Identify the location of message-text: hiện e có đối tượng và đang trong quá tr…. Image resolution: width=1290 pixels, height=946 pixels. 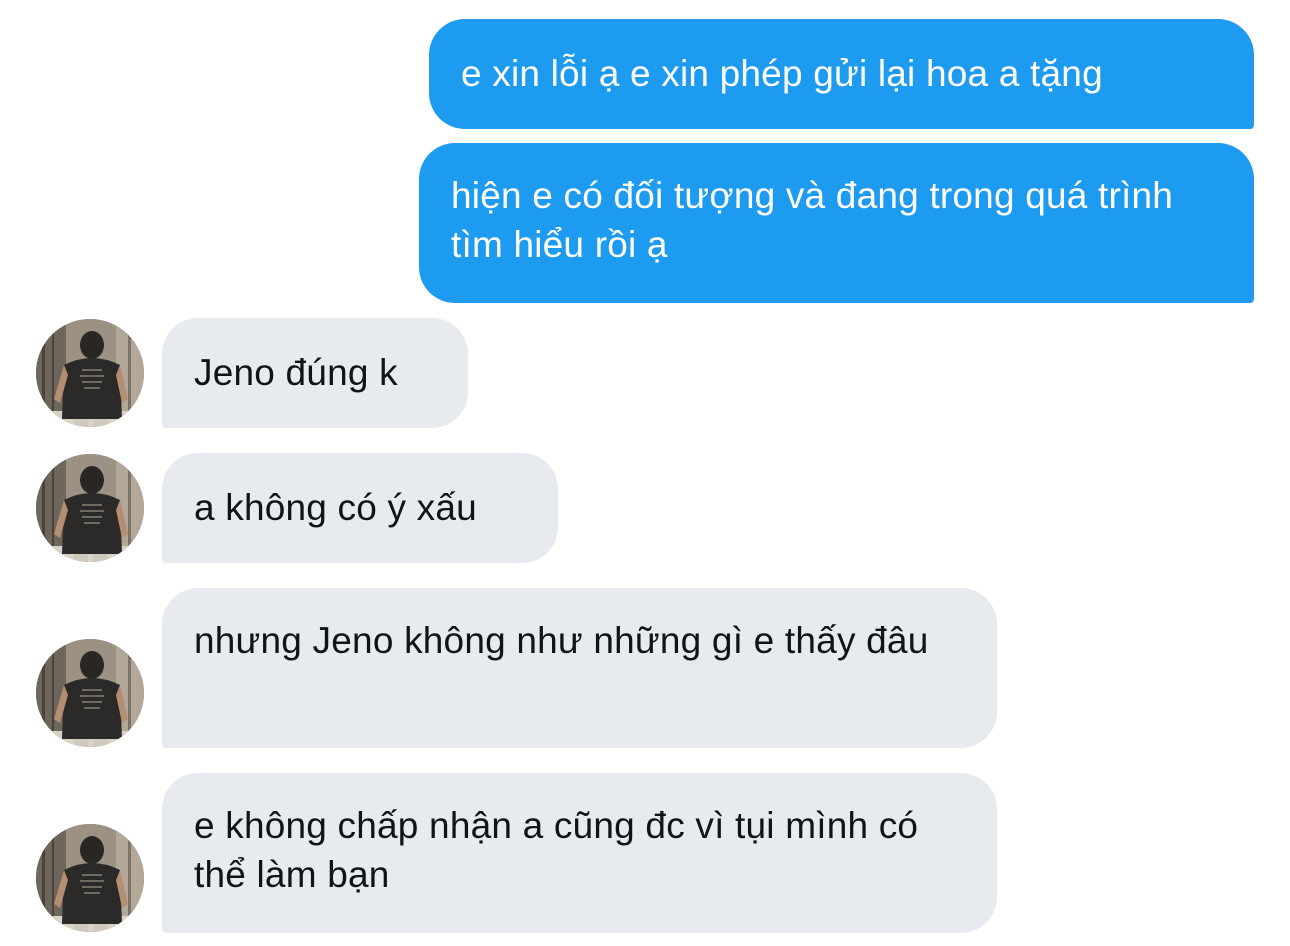
(812, 220).